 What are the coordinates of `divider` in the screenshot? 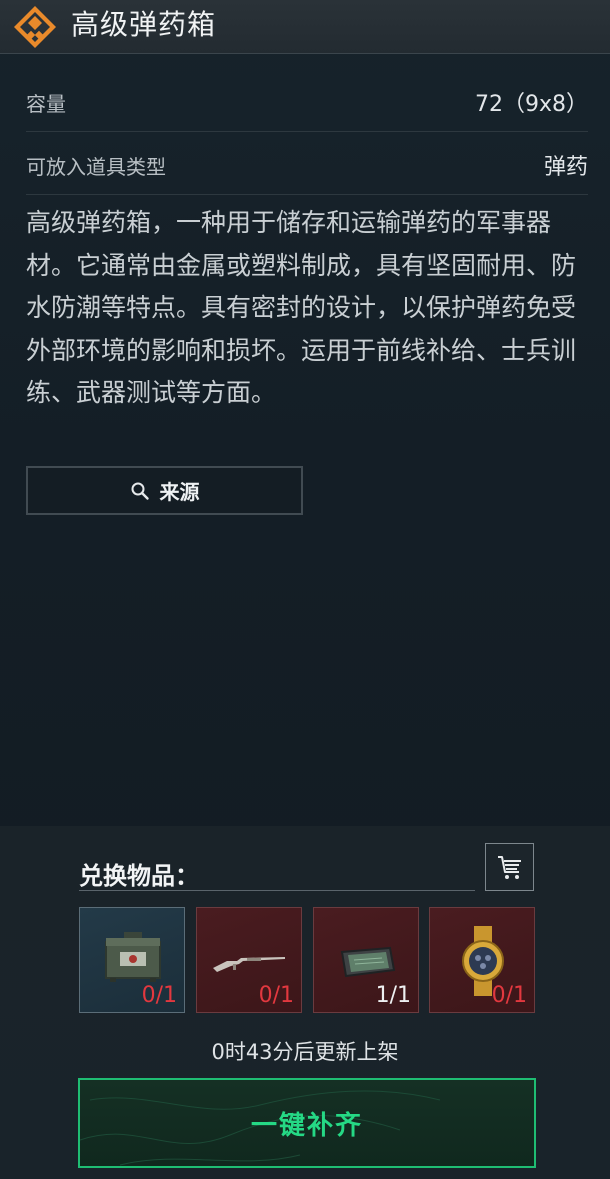 It's located at (277, 890).